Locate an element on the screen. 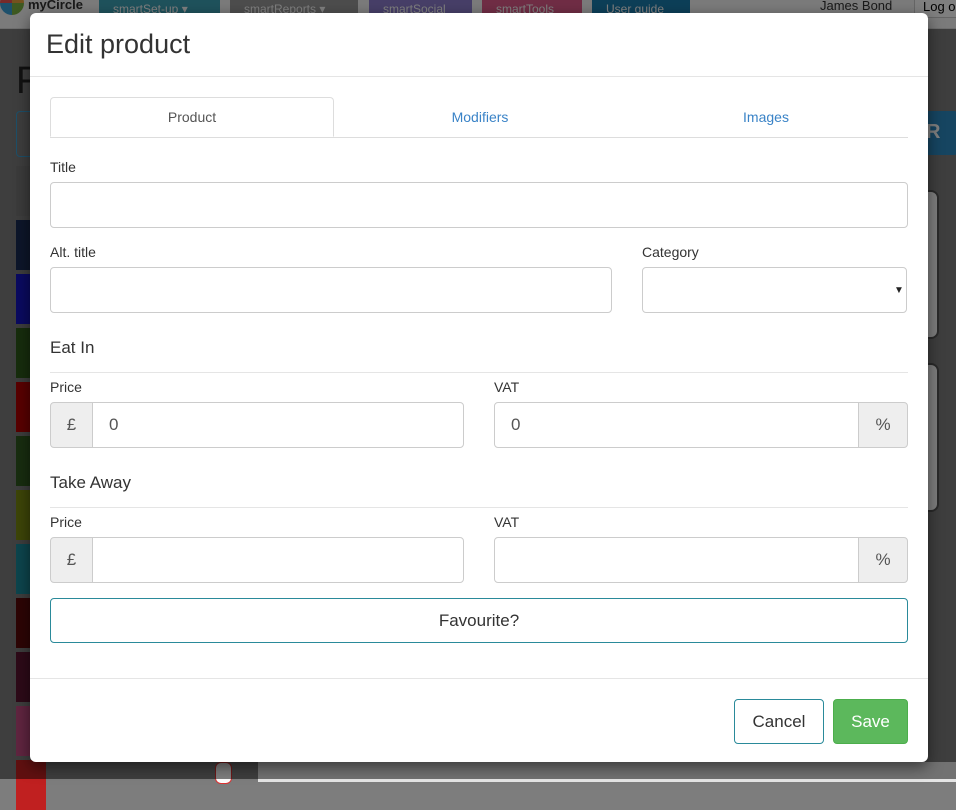 This screenshot has width=956, height=810. title-label: Title is located at coordinates (63, 167).